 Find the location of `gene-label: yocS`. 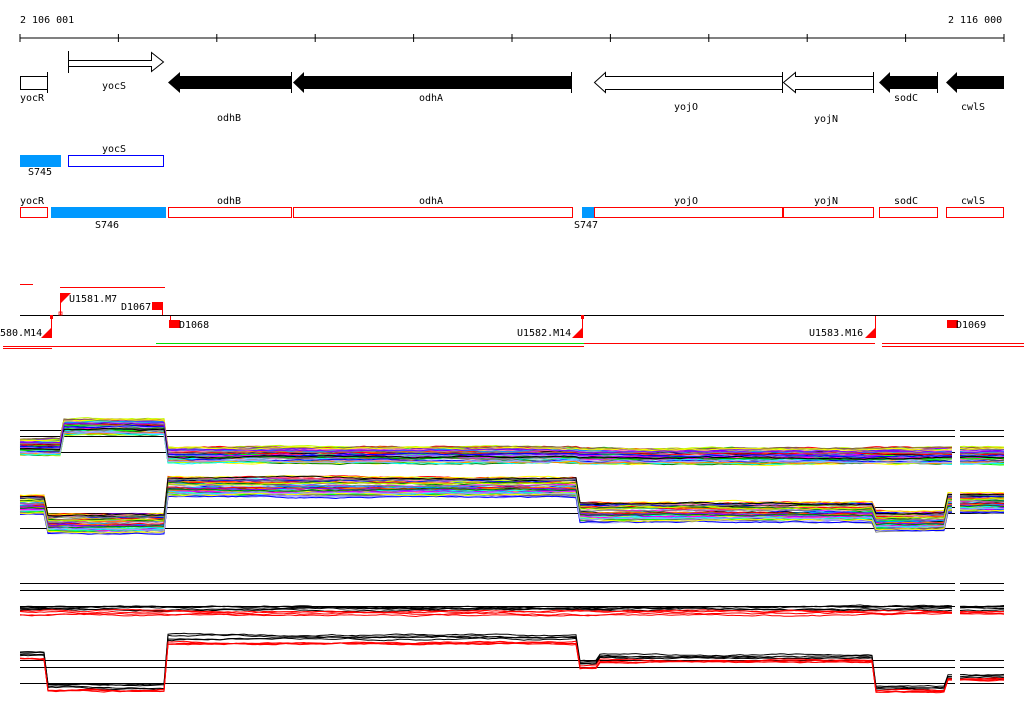

gene-label: yocS is located at coordinates (114, 86).